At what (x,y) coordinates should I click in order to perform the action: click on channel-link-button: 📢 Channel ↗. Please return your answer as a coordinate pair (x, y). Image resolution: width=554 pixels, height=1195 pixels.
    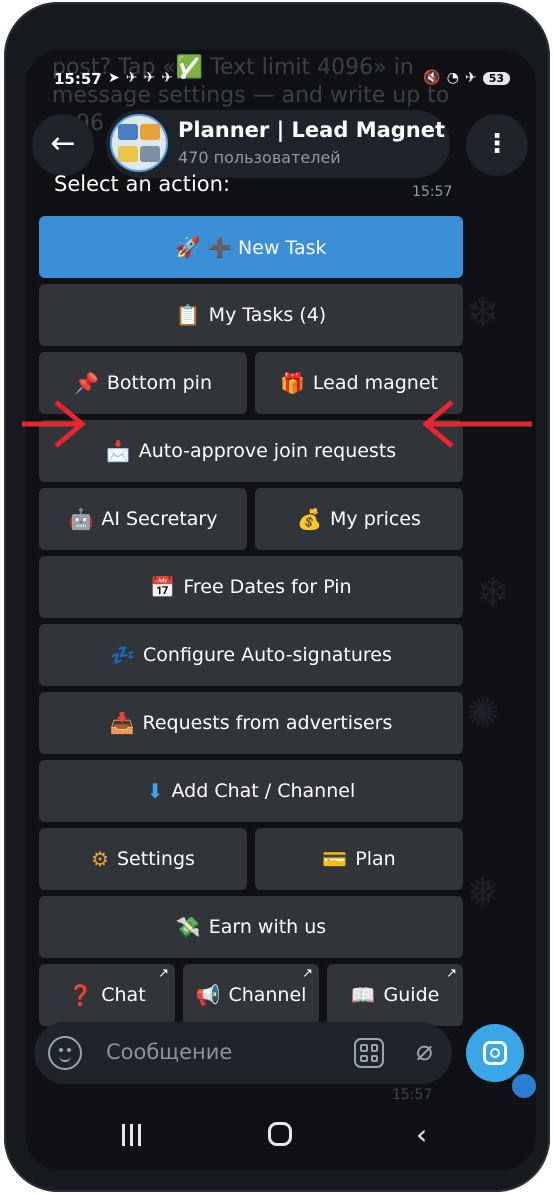
    Looking at the image, I should click on (251, 995).